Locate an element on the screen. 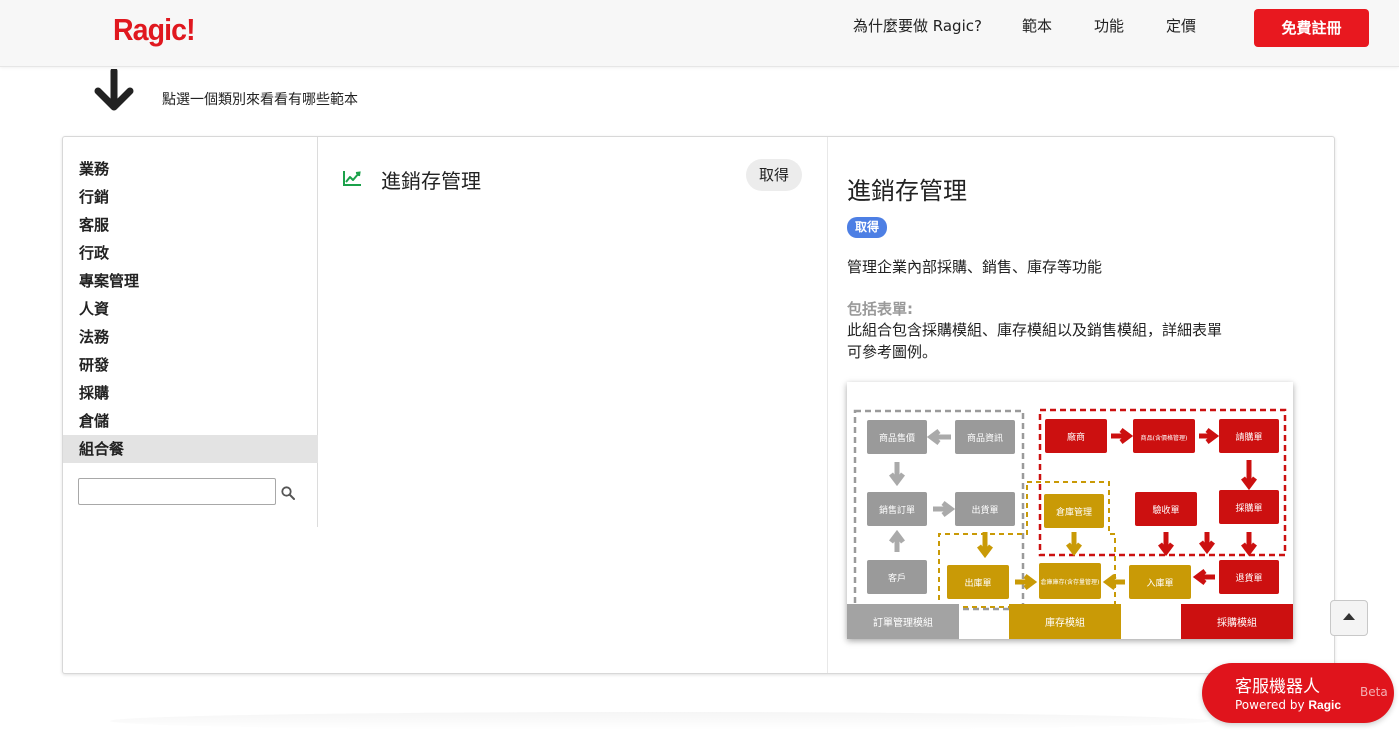 This screenshot has height=730, width=1399. scroll-to-top-button is located at coordinates (1349, 618).